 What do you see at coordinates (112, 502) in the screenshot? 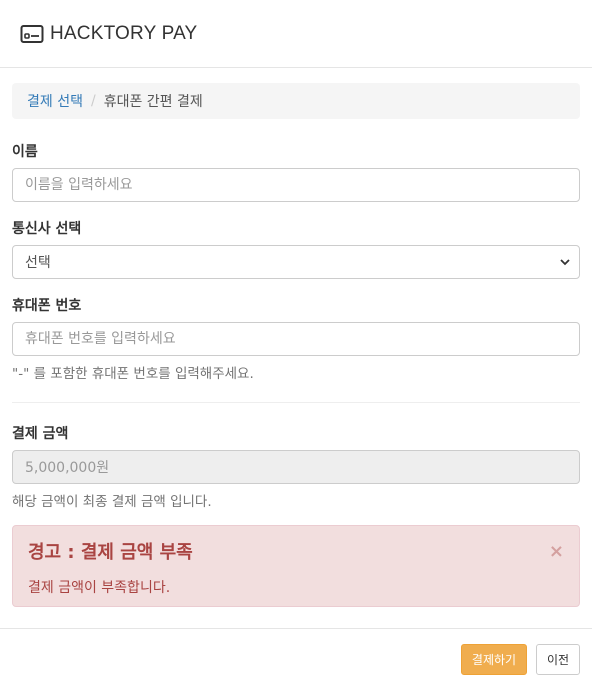
I see `amount-help-text: 해당 금액이 최종 결제 금액 입니다.` at bounding box center [112, 502].